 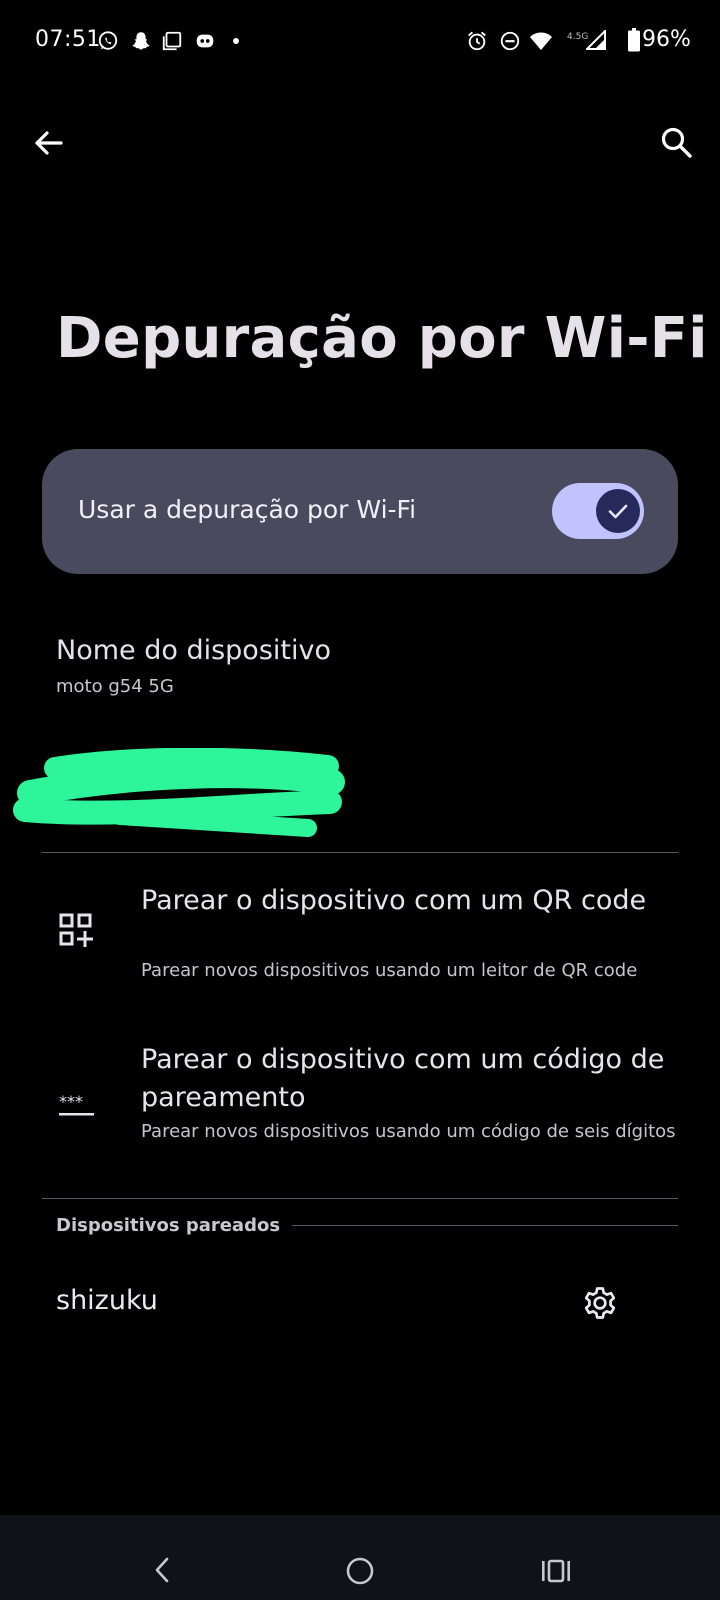 What do you see at coordinates (510, 41) in the screenshot?
I see `do-not-disturb-icon` at bounding box center [510, 41].